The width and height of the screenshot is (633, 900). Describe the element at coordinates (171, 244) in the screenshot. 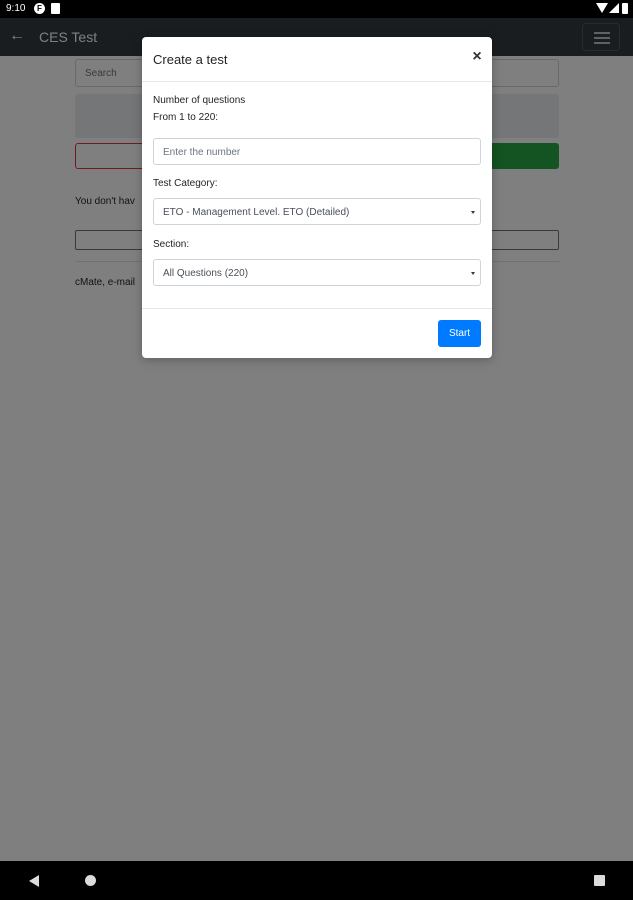

I see `section-label: Section:` at that location.